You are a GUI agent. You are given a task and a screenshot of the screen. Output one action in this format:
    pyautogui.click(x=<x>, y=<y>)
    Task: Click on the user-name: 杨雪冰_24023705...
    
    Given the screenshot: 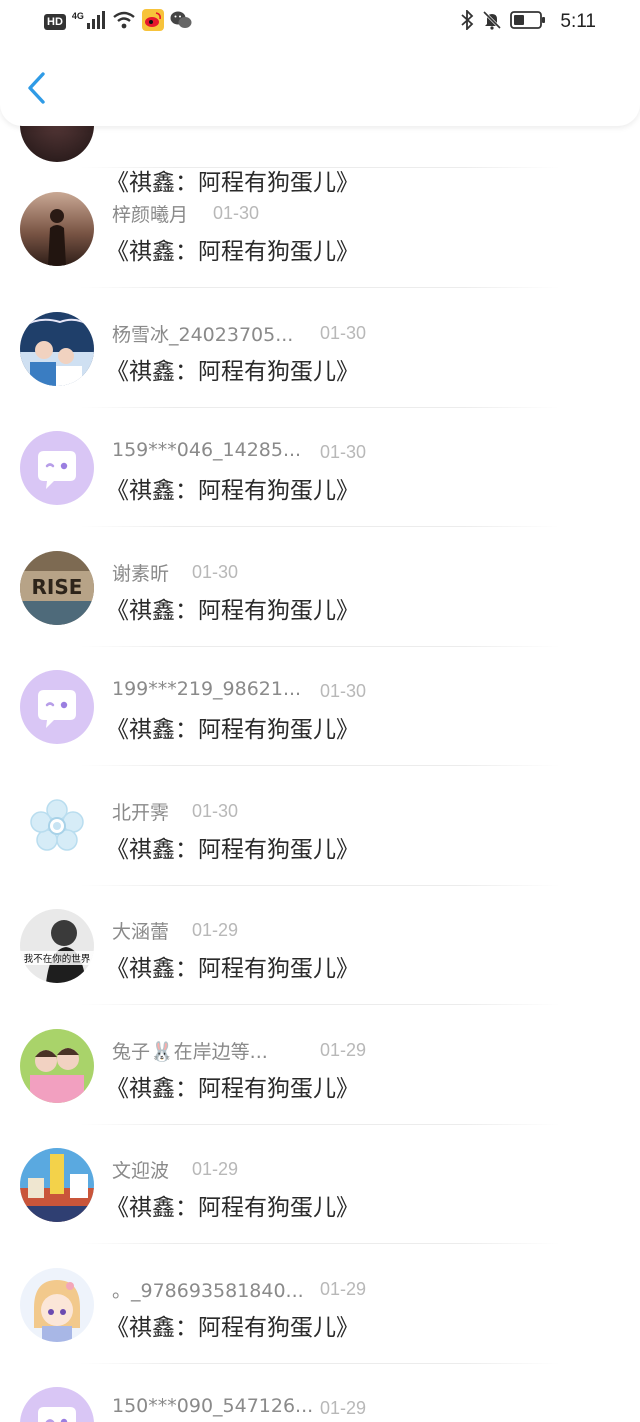 What is the action you would take?
    pyautogui.click(x=202, y=333)
    